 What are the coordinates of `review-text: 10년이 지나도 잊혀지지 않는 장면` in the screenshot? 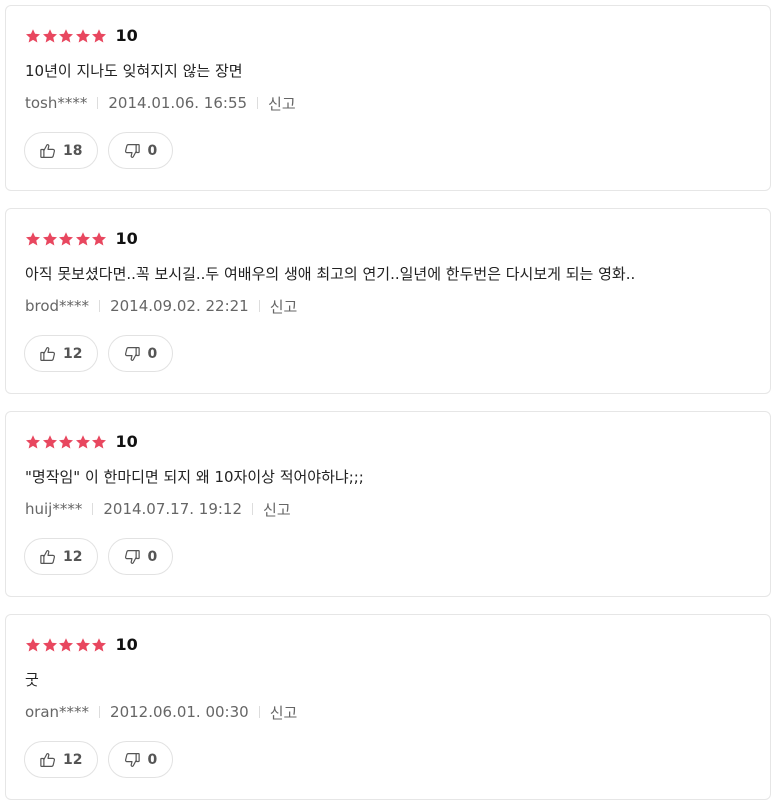 It's located at (134, 71).